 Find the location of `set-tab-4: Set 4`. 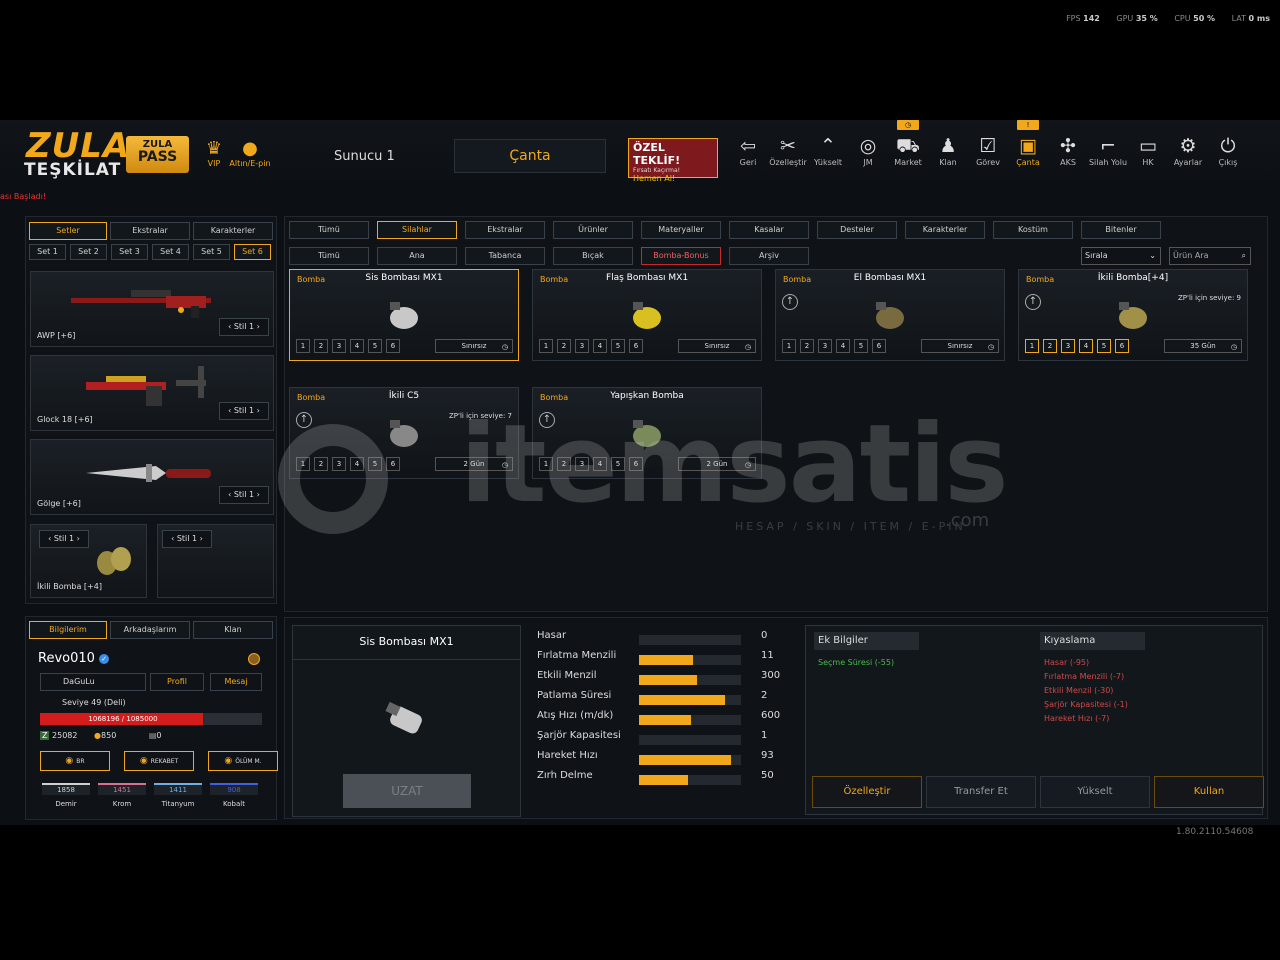

set-tab-4: Set 4 is located at coordinates (170, 252).